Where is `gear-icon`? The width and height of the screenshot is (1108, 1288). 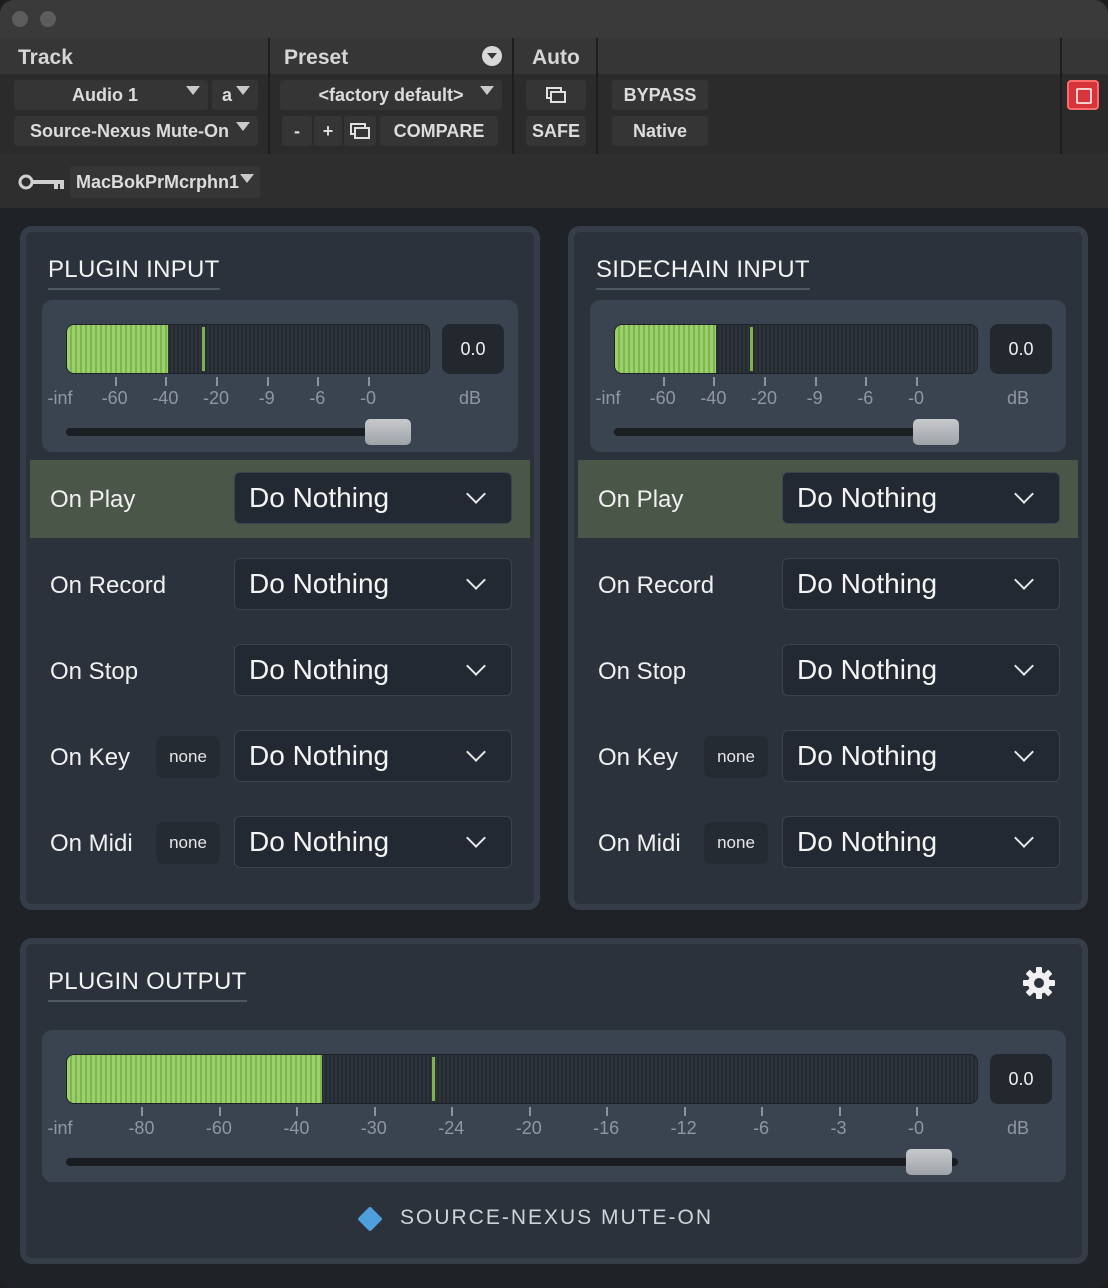
gear-icon is located at coordinates (1039, 983).